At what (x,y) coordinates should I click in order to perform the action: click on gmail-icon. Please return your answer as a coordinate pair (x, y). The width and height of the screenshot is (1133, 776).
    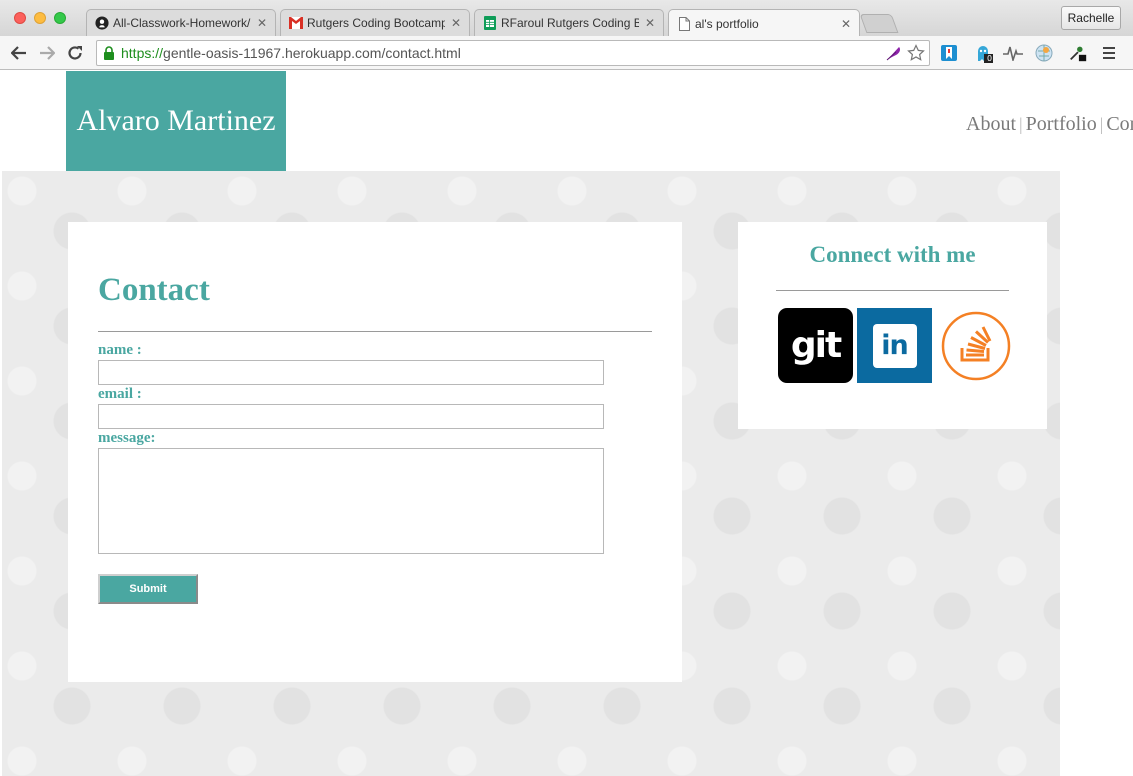
    Looking at the image, I should click on (296, 23).